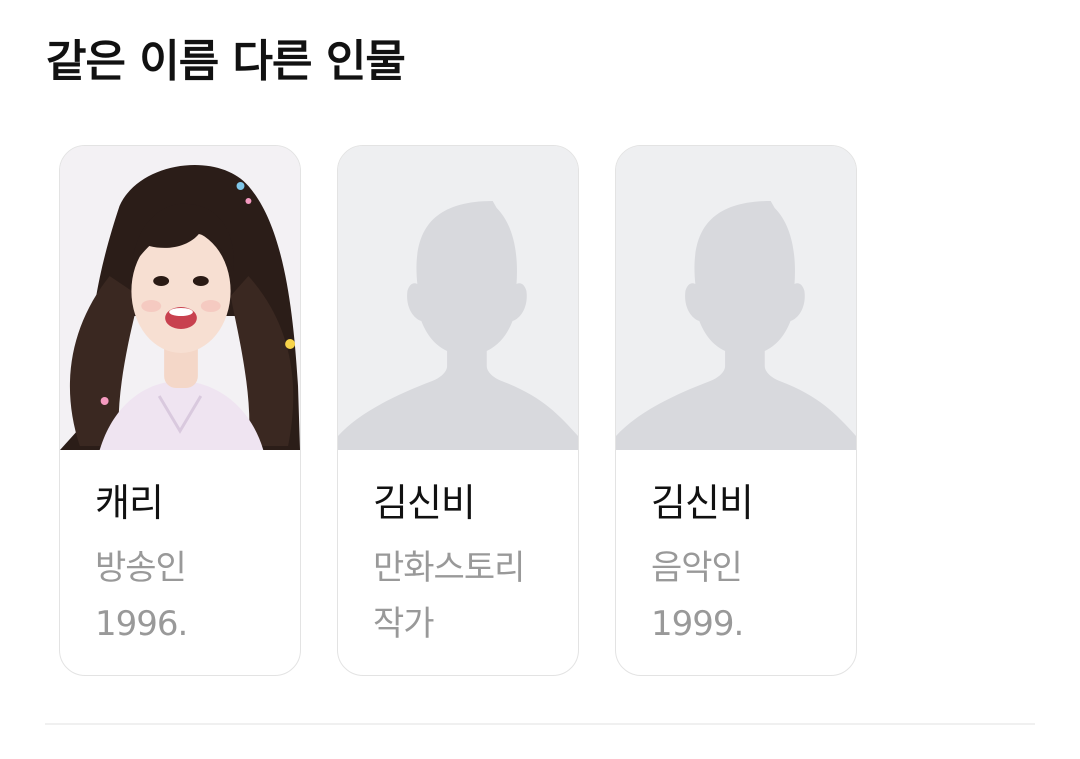 This screenshot has height=759, width=1080. Describe the element at coordinates (697, 624) in the screenshot. I see `person-birth: 1999.` at that location.